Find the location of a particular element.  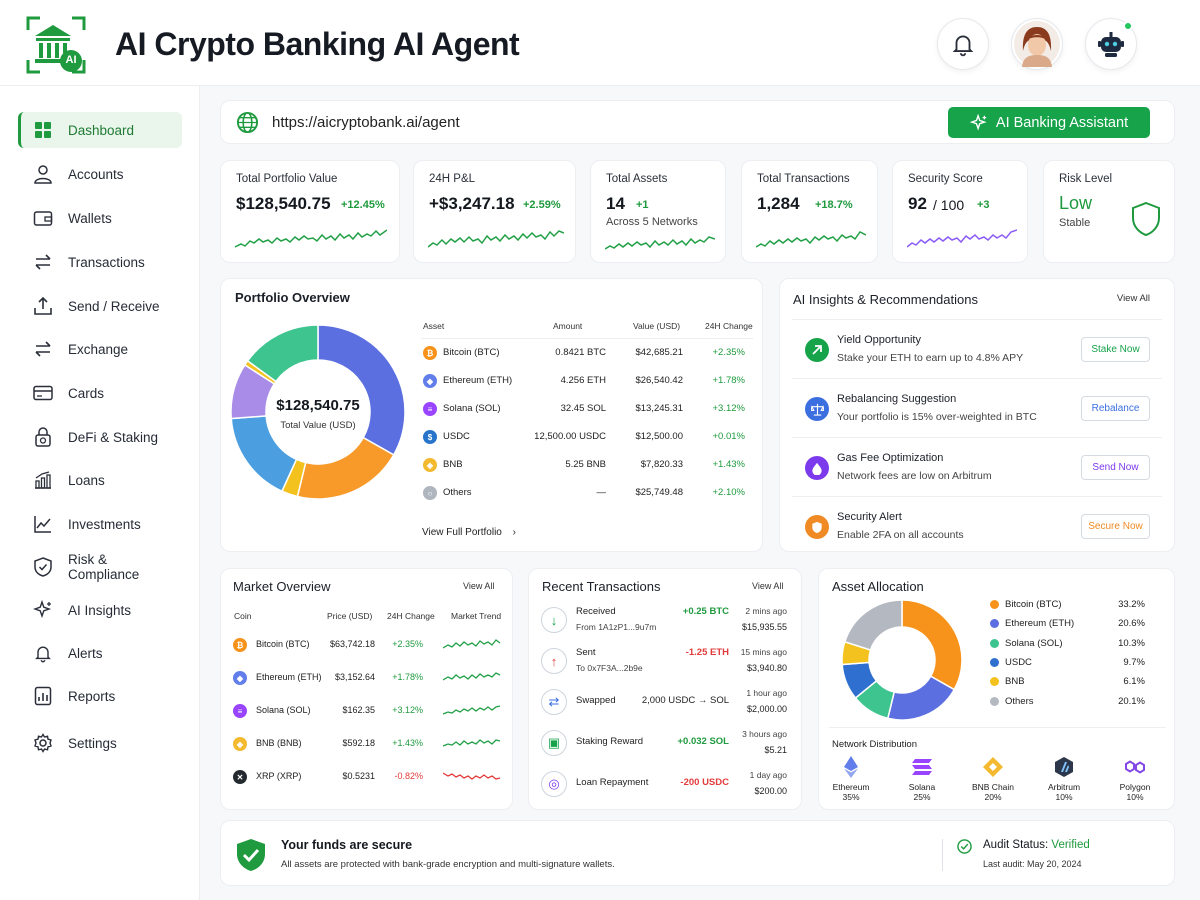

notifications-button is located at coordinates (963, 44).